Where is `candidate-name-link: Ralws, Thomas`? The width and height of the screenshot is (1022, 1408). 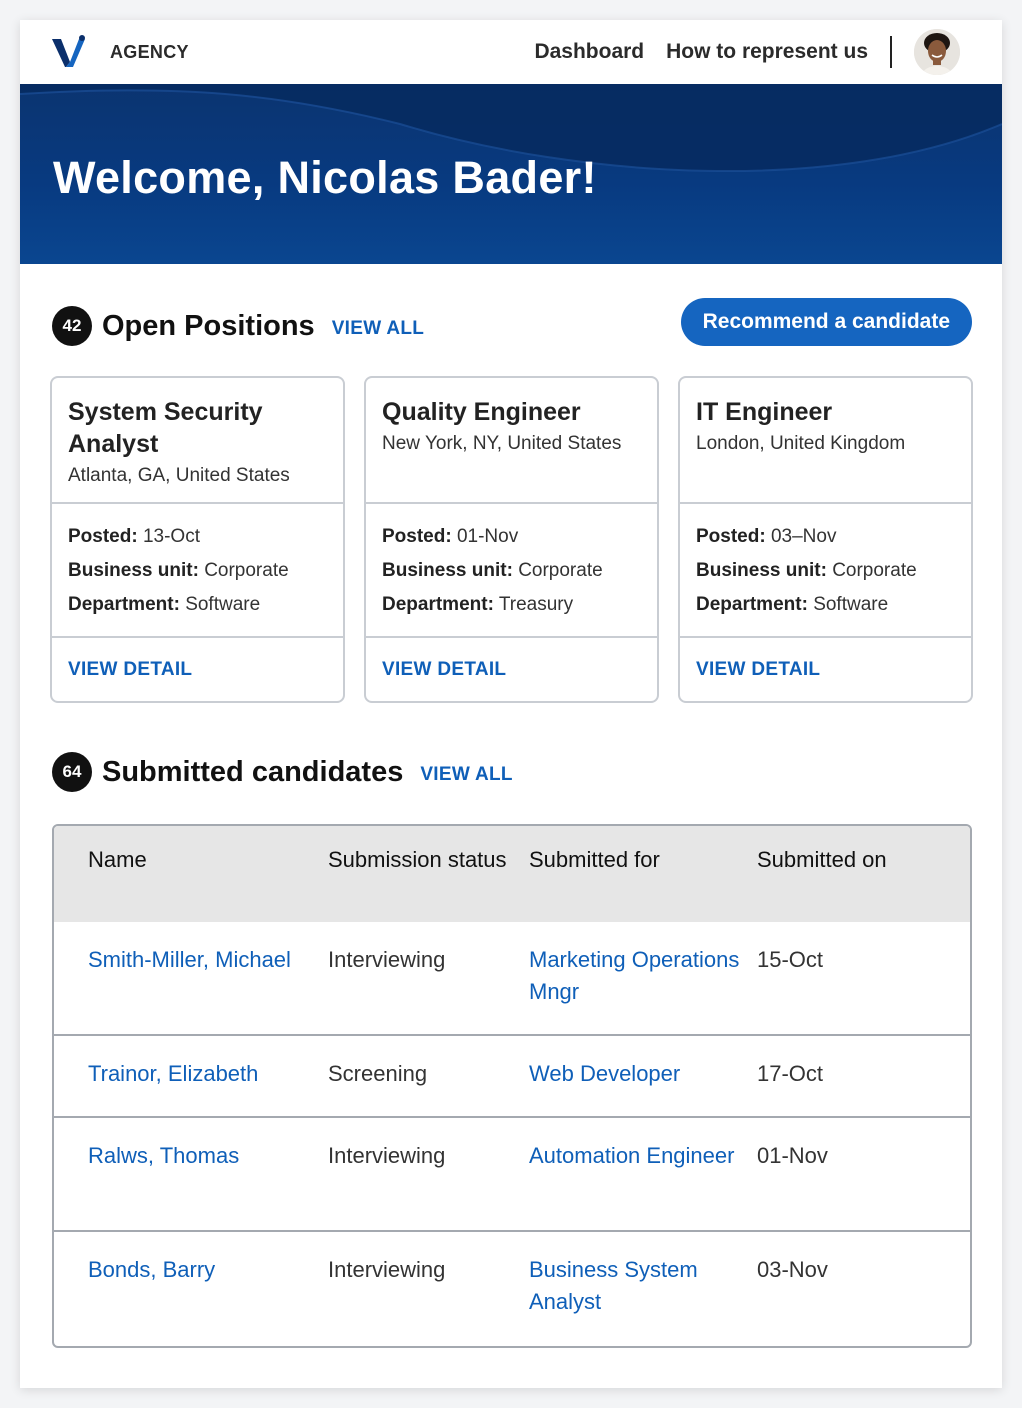 candidate-name-link: Ralws, Thomas is located at coordinates (163, 1155).